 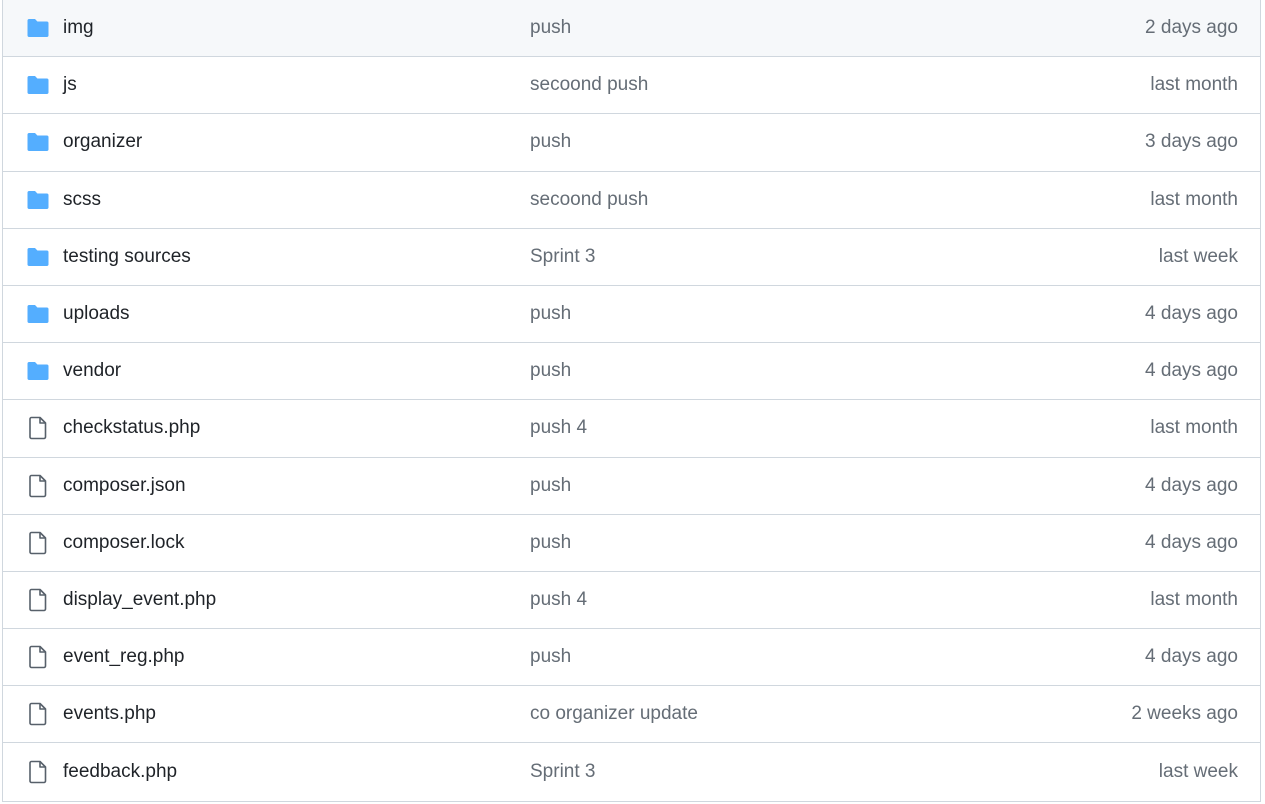 What do you see at coordinates (631, 429) in the screenshot?
I see `file-row: checkstatus.php push 4 last month` at bounding box center [631, 429].